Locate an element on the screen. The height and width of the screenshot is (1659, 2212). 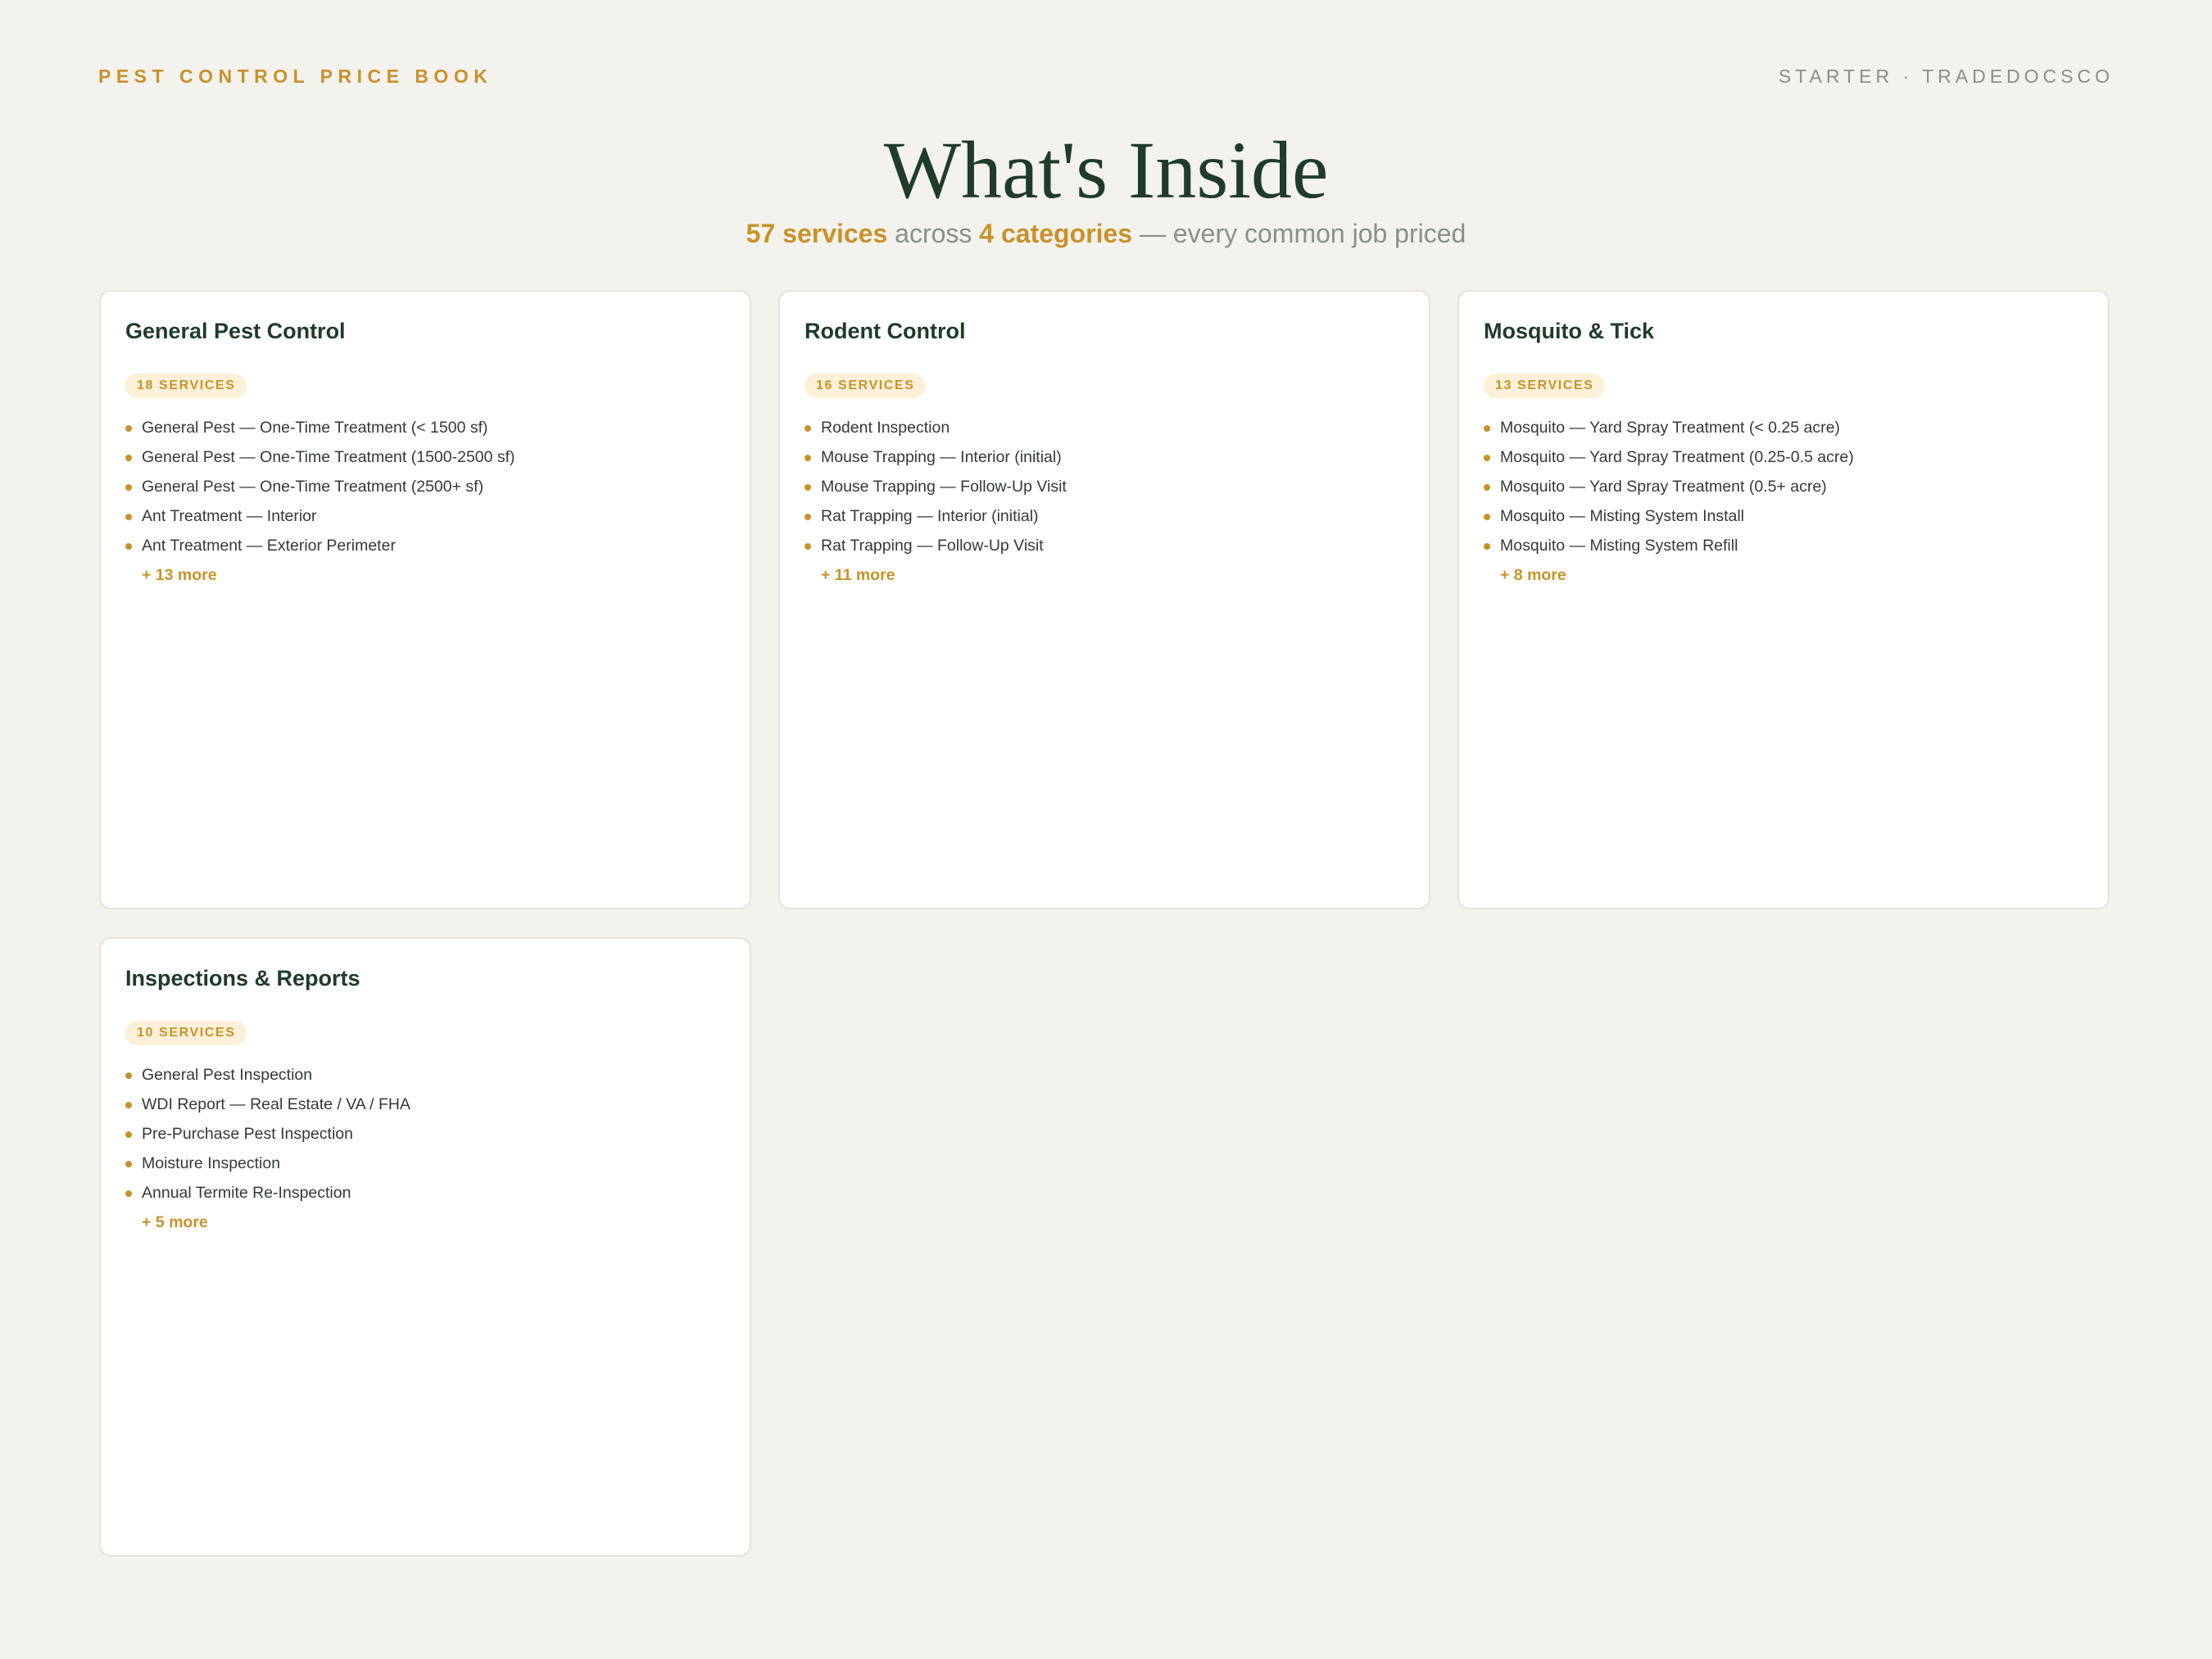
more-services-count: + 13 more is located at coordinates (179, 575).